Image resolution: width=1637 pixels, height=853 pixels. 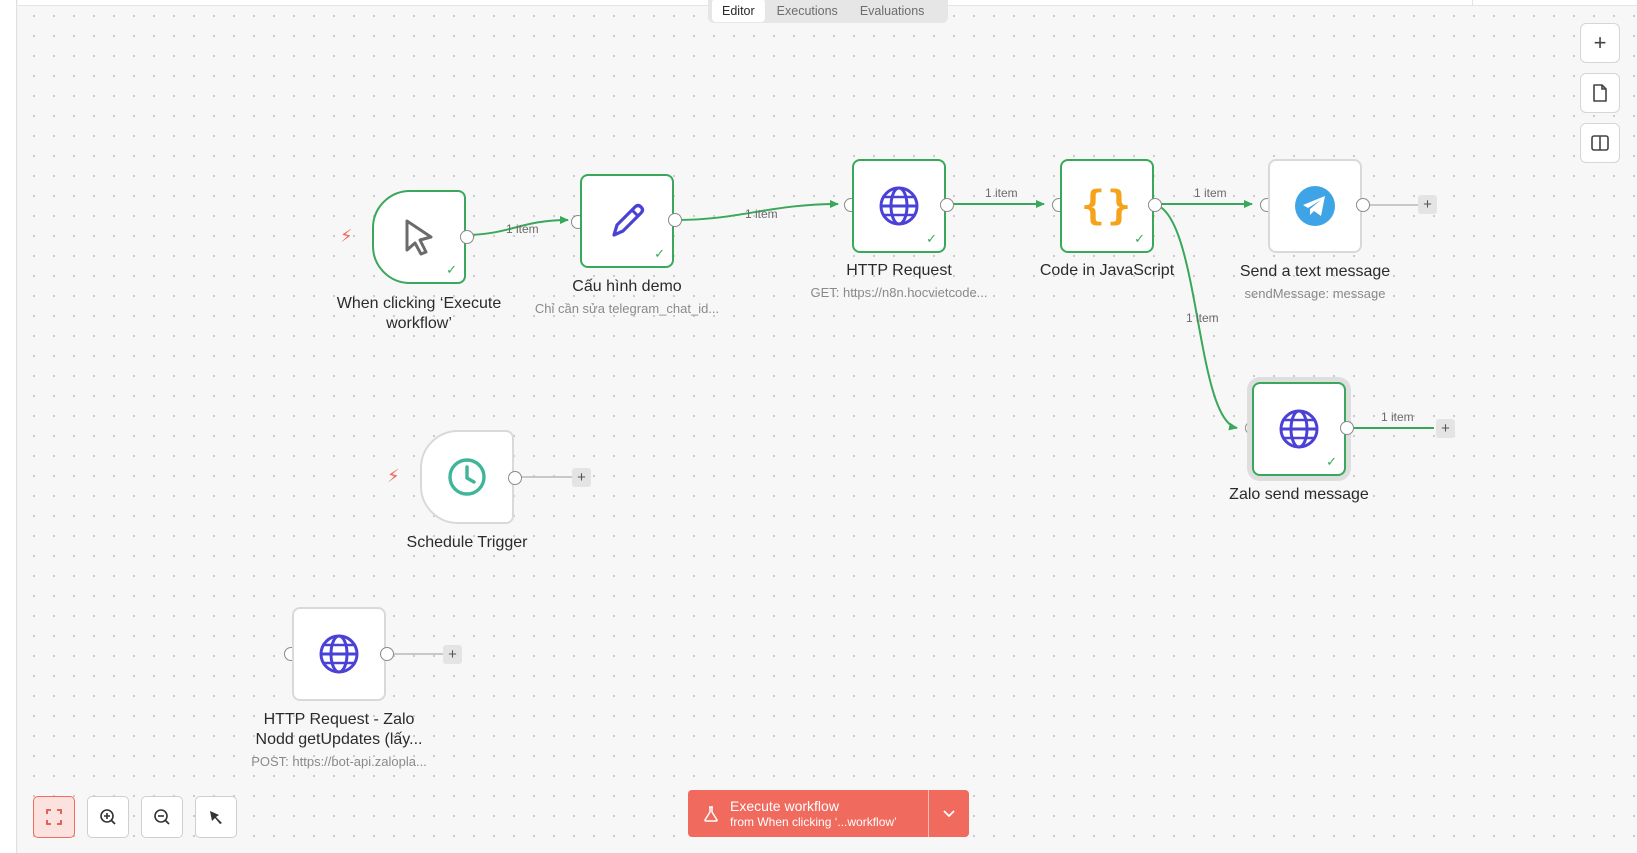 What do you see at coordinates (738, 11) in the screenshot?
I see `tab-editor: Editor` at bounding box center [738, 11].